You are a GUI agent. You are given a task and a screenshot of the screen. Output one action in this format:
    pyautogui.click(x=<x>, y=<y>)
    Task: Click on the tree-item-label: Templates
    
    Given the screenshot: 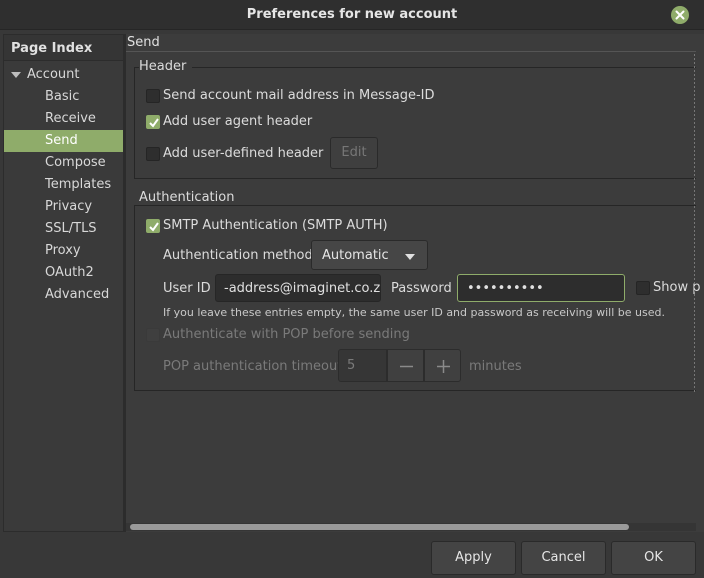 What is the action you would take?
    pyautogui.click(x=78, y=184)
    